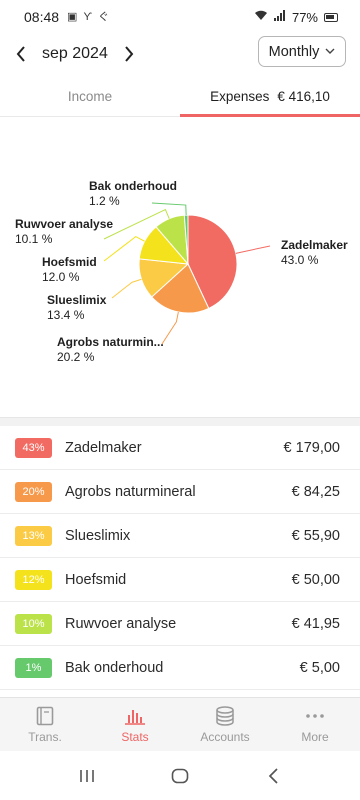 The width and height of the screenshot is (360, 800). Describe the element at coordinates (315, 623) in the screenshot. I see `category-amount: € 41,95` at that location.